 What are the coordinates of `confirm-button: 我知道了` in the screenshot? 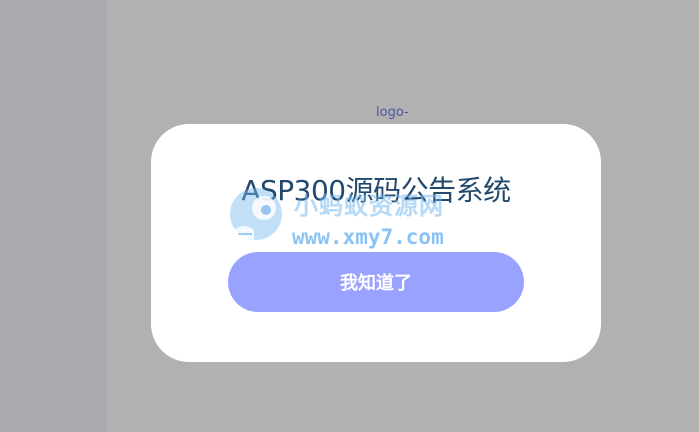 It's located at (376, 282).